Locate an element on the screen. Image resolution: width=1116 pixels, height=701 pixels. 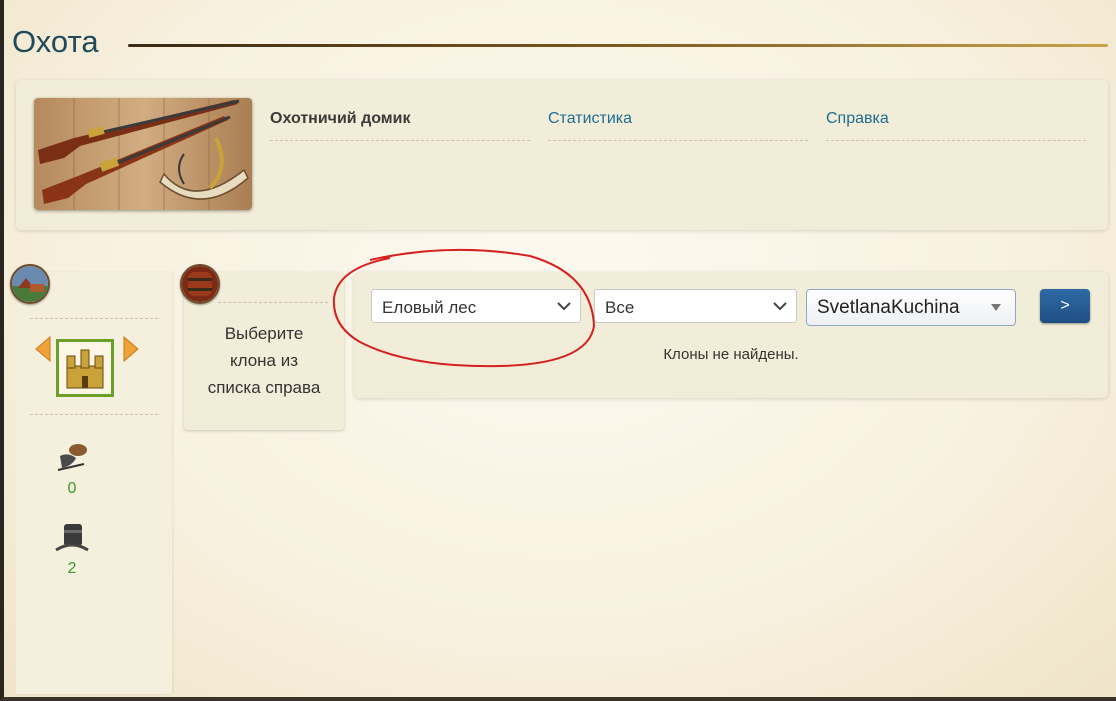
sidebar-divider-bottom is located at coordinates (94, 414).